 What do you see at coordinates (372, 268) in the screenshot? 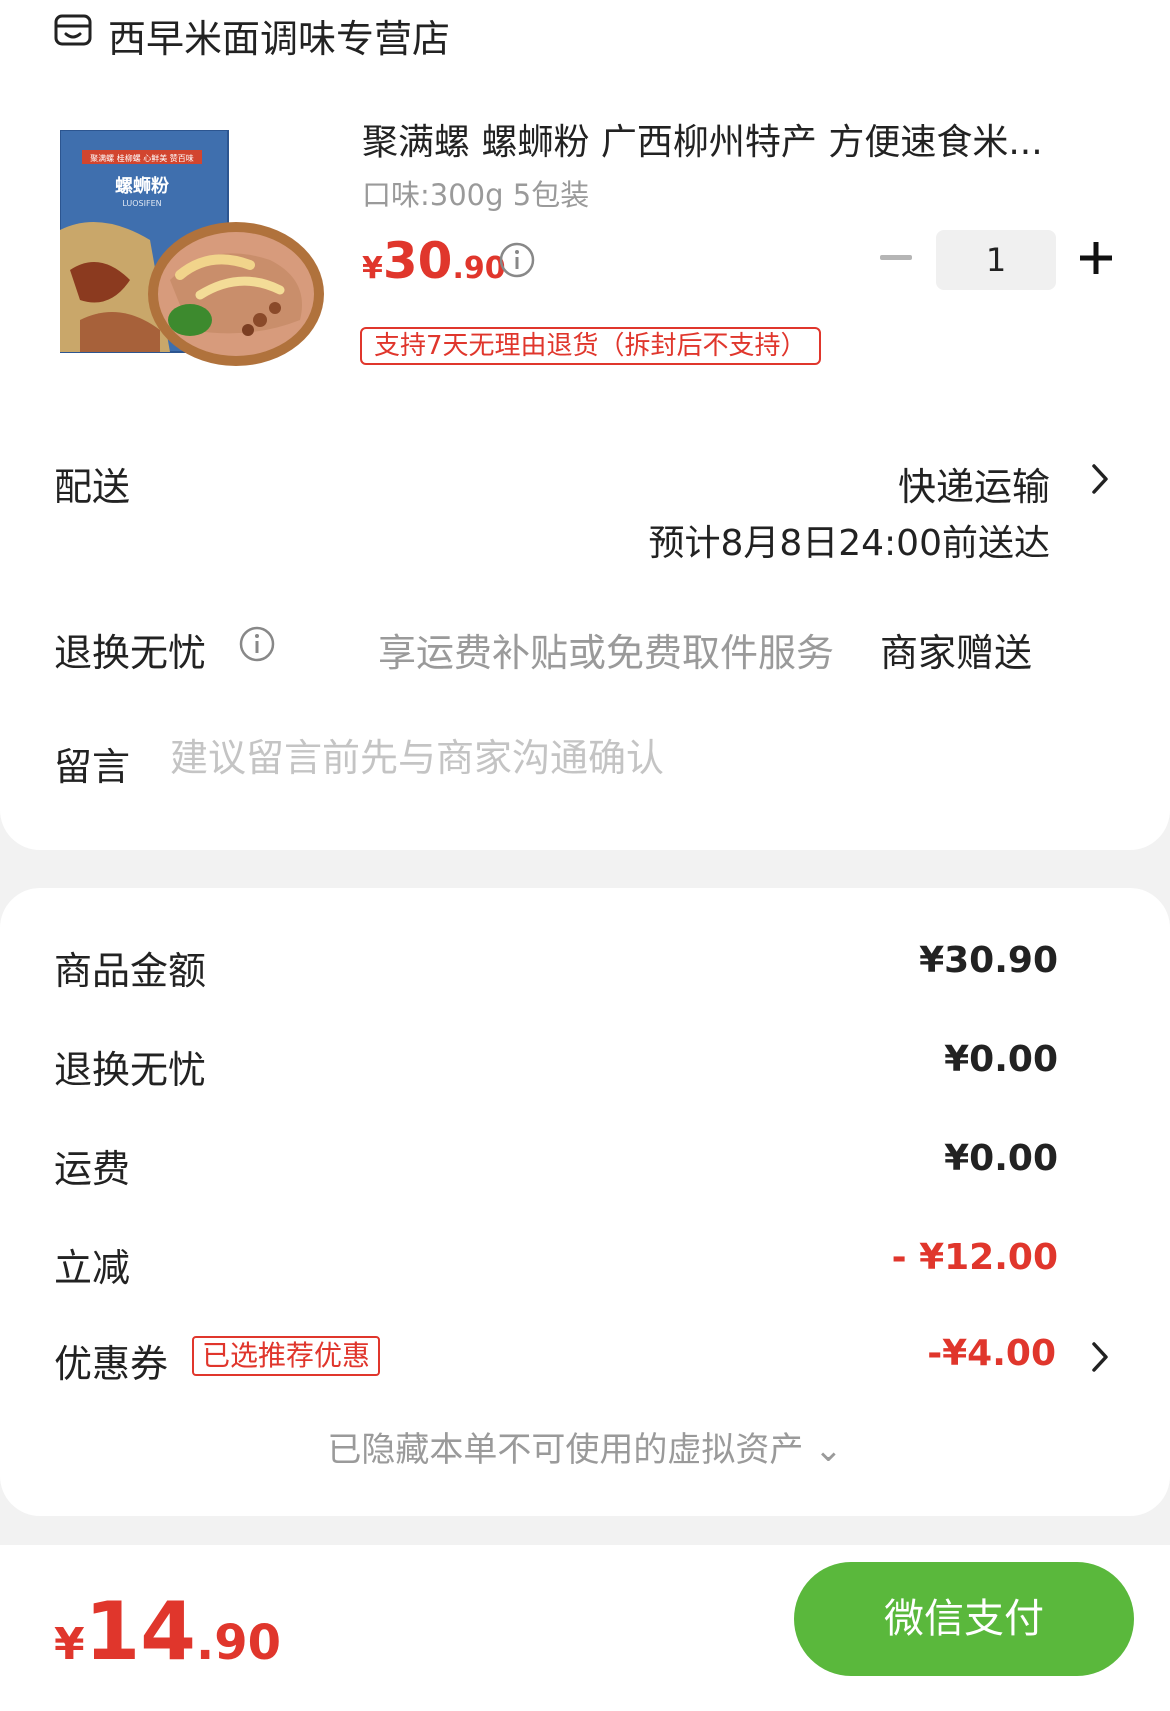
I see `price-symbol: ¥` at bounding box center [372, 268].